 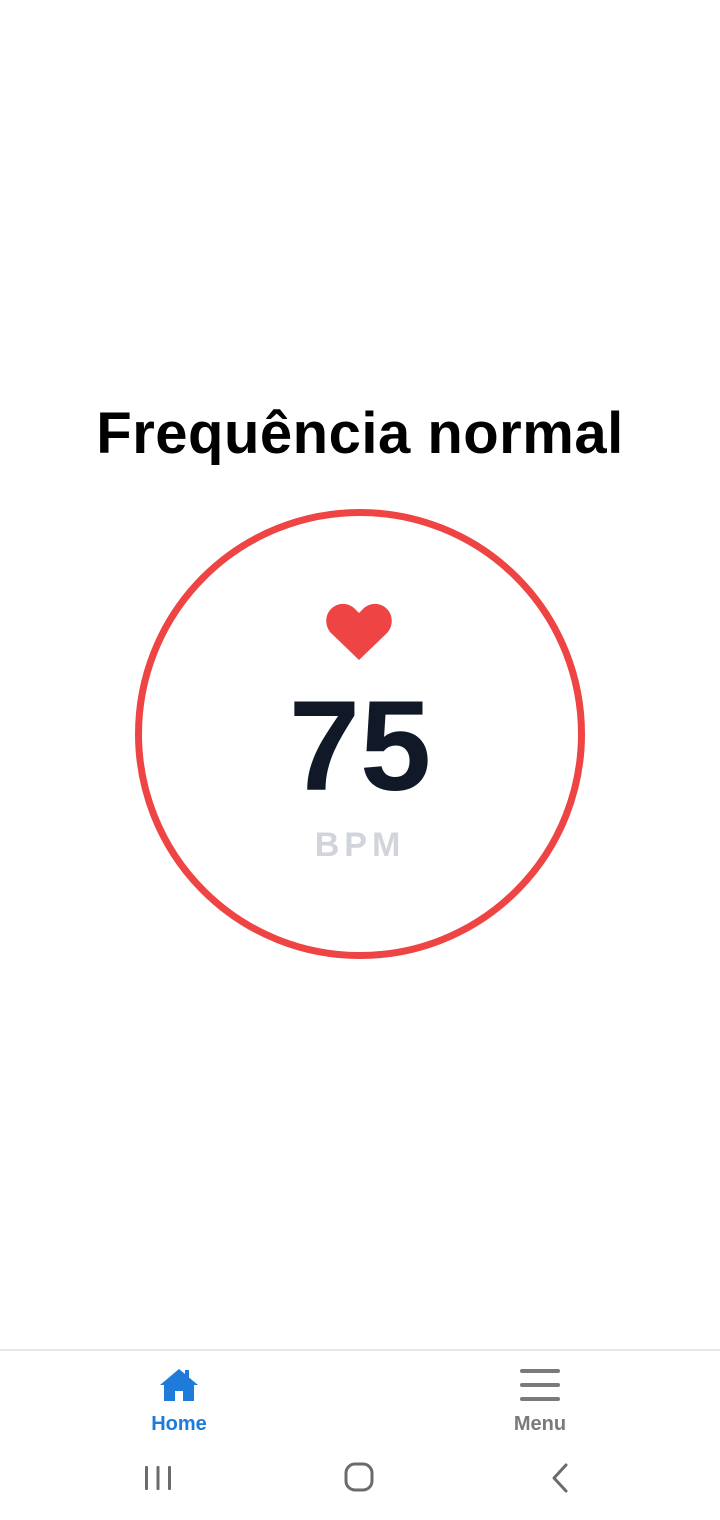 I want to click on nav-menu-button: Menu, so click(x=540, y=1399).